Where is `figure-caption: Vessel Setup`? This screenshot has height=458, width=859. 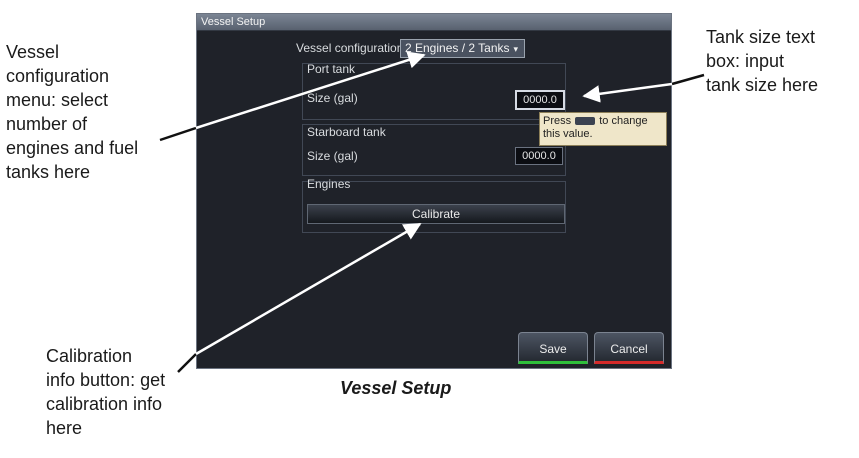
figure-caption: Vessel Setup is located at coordinates (396, 388).